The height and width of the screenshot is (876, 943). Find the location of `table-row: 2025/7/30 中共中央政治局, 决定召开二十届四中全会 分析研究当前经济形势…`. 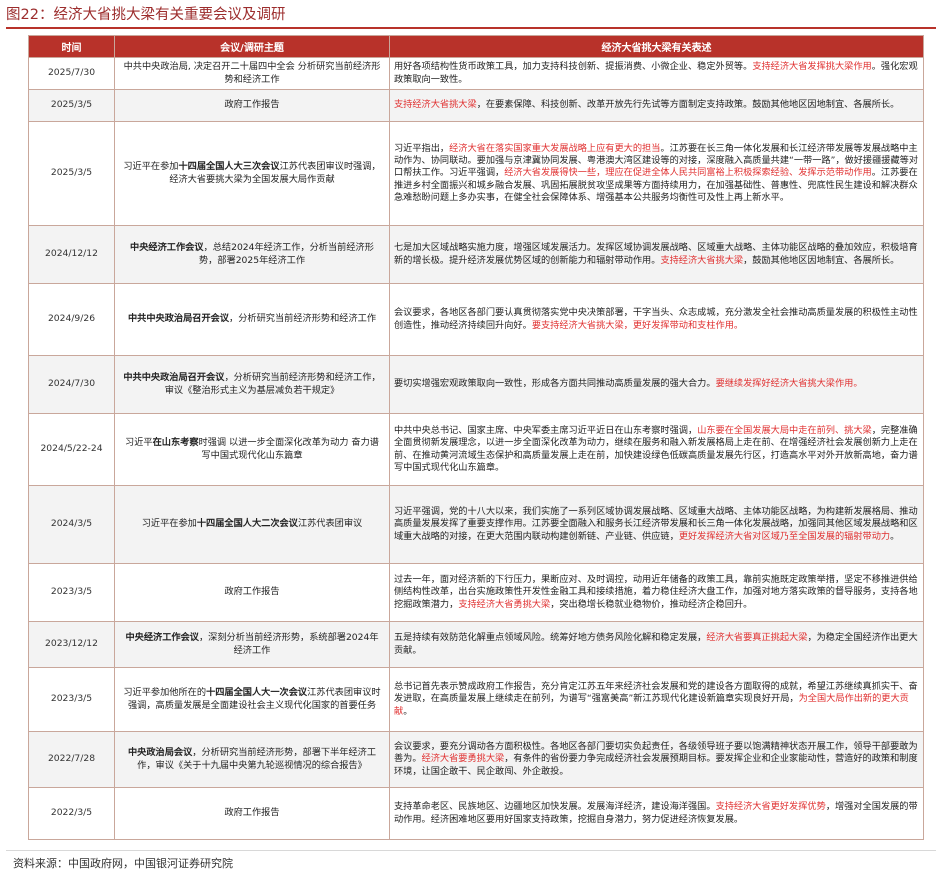

table-row: 2025/7/30 中共中央政治局, 决定召开二十届四中全会 分析研究当前经济形势… is located at coordinates (476, 73).